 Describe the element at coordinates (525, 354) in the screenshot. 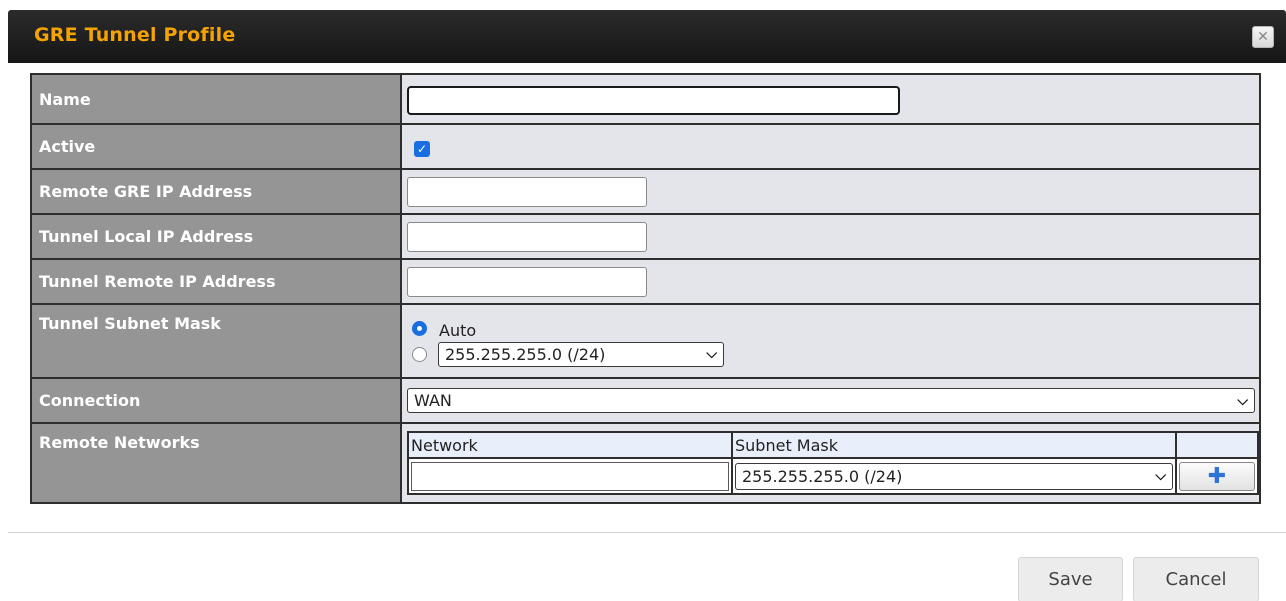

I see `tunnel-subnet-mask-value: 255.255.255.0 (/24)` at that location.